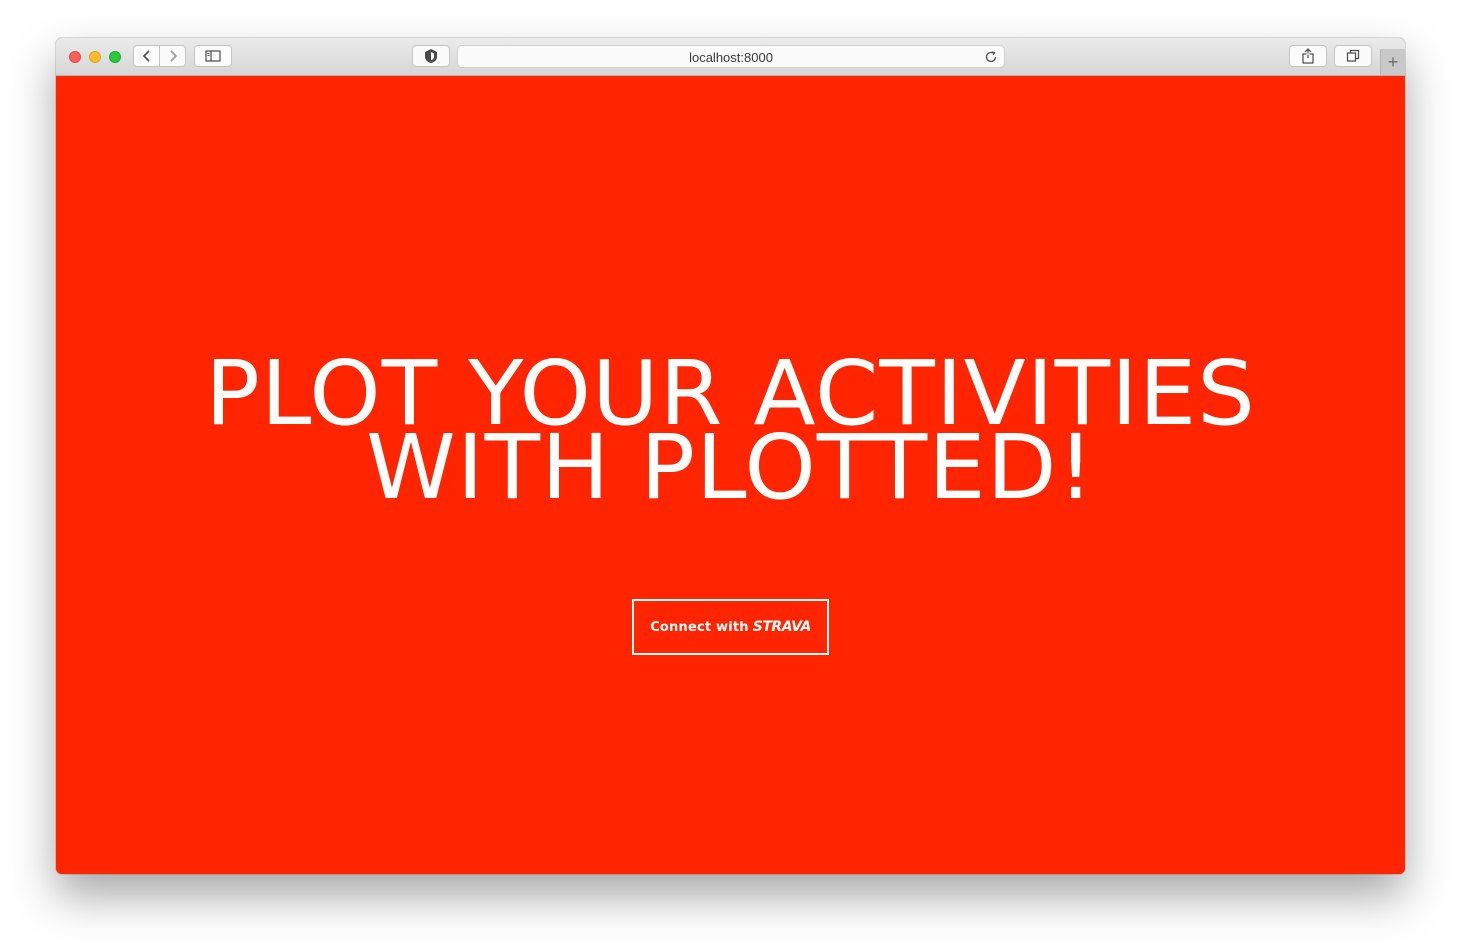 The image size is (1461, 949). I want to click on address-text: localhost:8000, so click(731, 57).